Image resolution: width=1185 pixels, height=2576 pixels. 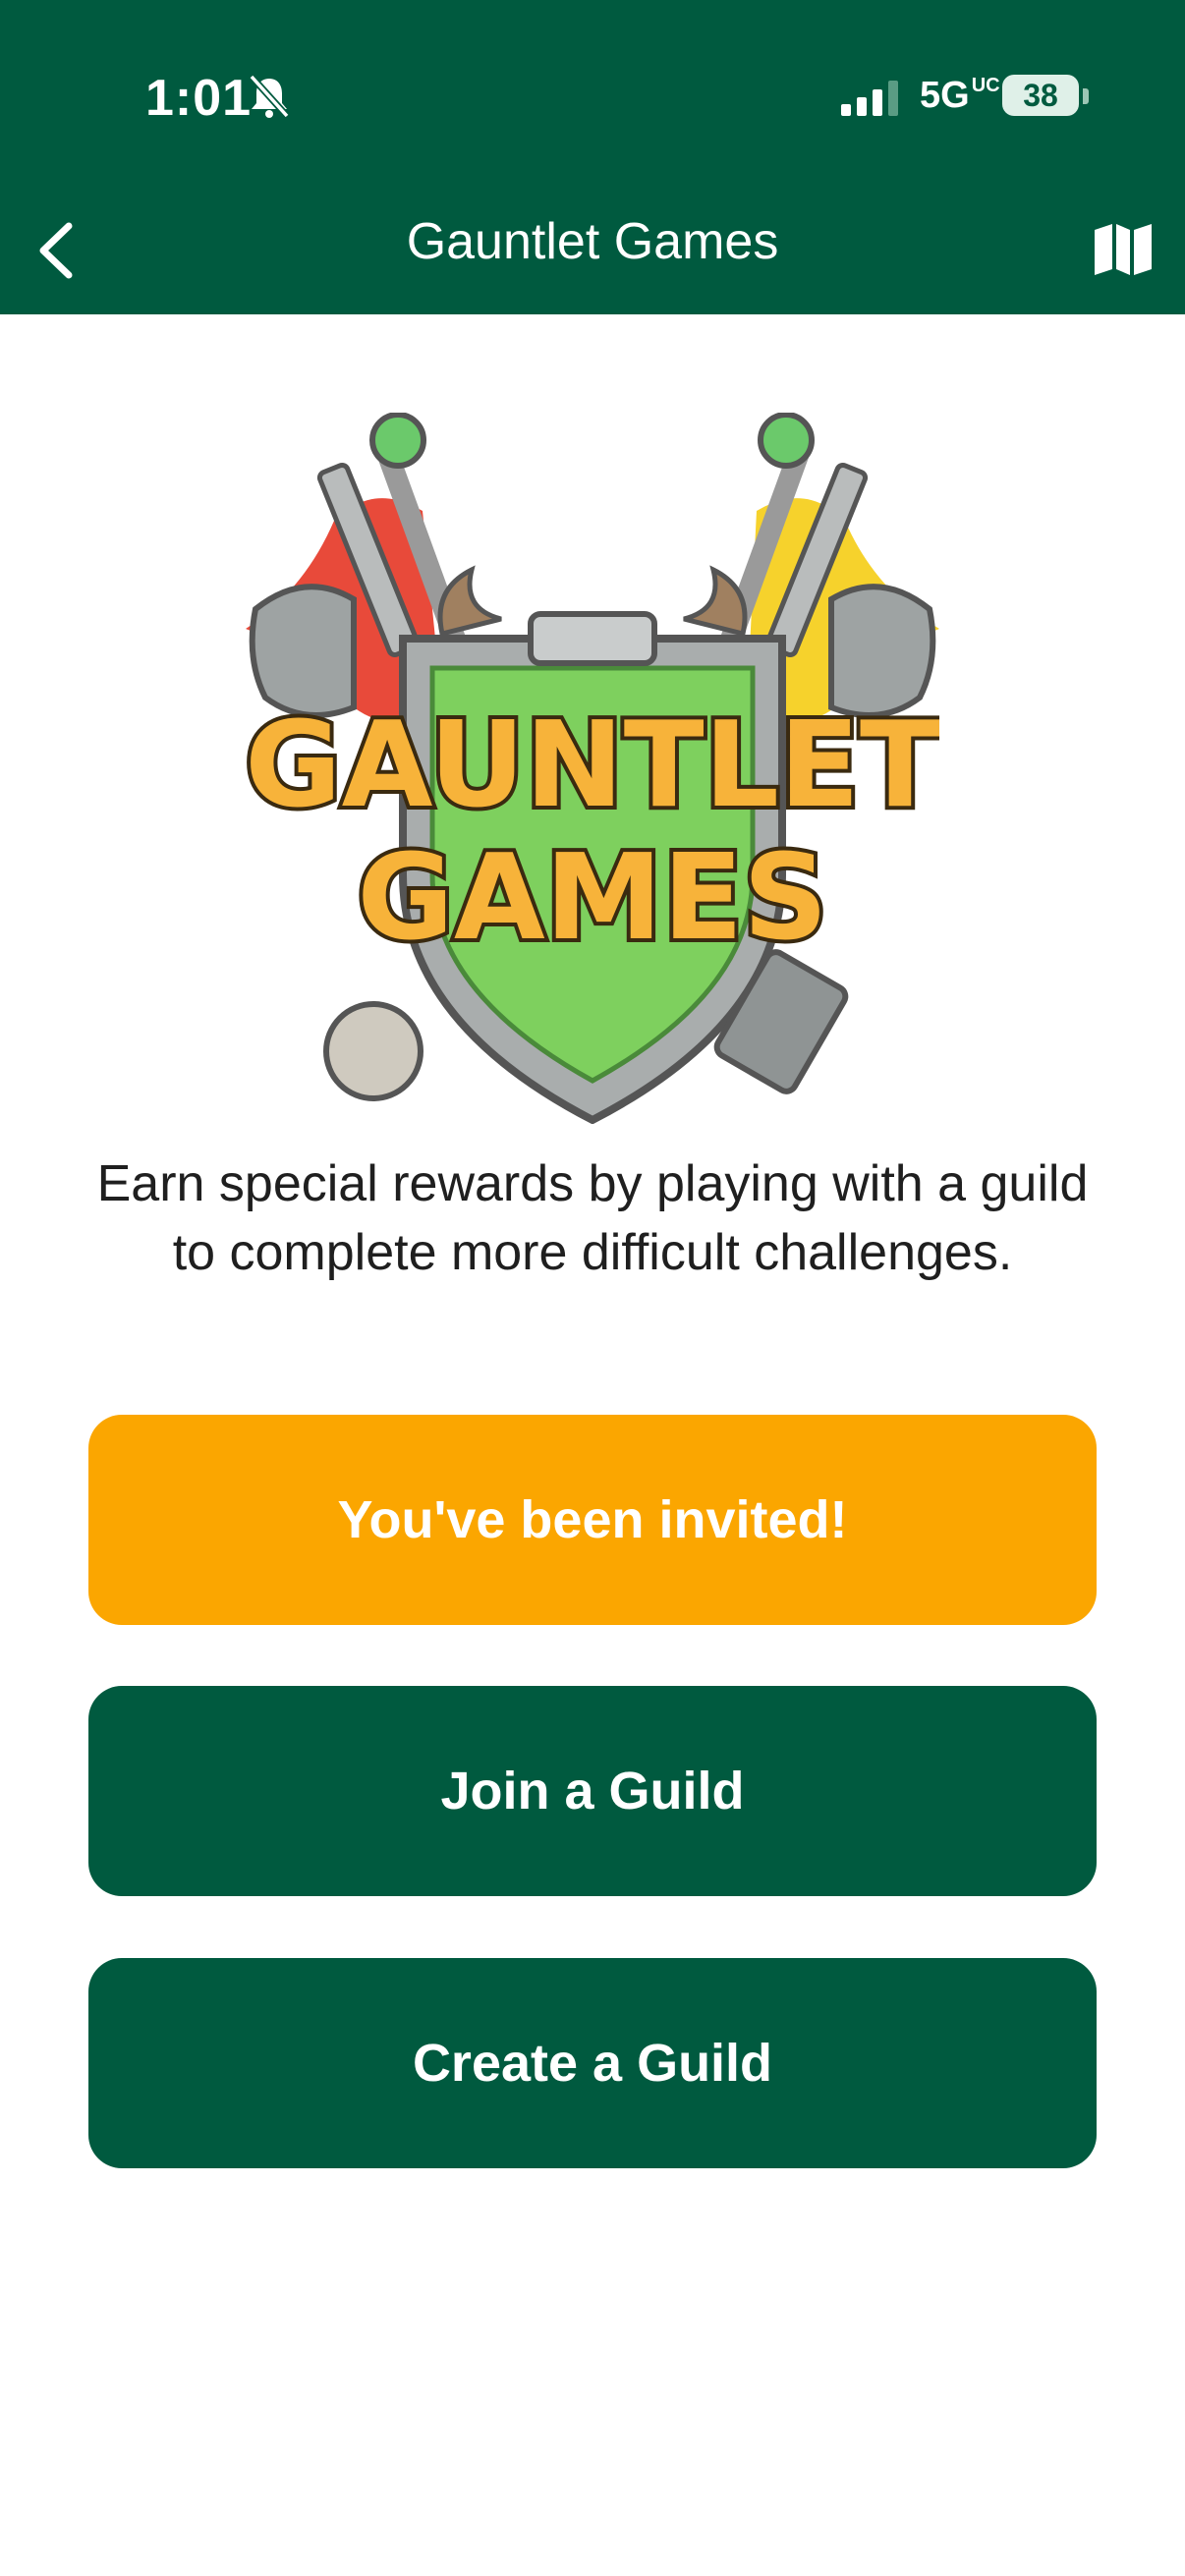 I want to click on silent-bell-icon, so click(x=269, y=96).